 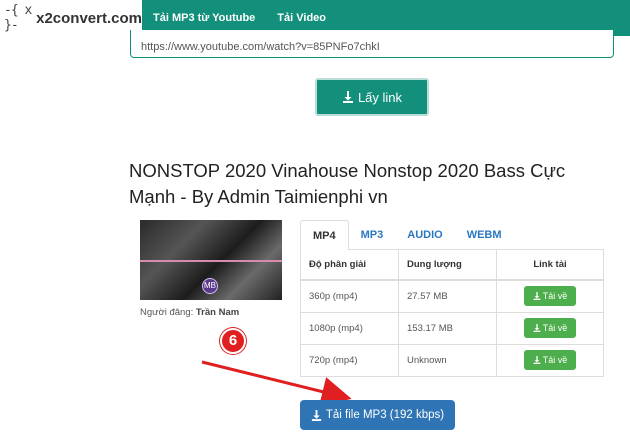 I want to click on nav-mp3-youtube: Tải MP3 từ Youtube, so click(x=204, y=18).